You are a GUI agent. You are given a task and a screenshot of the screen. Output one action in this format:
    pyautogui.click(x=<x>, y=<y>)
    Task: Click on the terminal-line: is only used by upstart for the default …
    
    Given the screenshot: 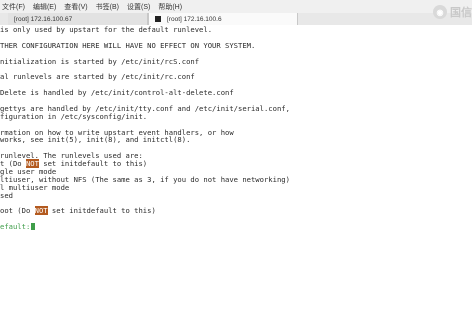 What is the action you would take?
    pyautogui.click(x=236, y=30)
    